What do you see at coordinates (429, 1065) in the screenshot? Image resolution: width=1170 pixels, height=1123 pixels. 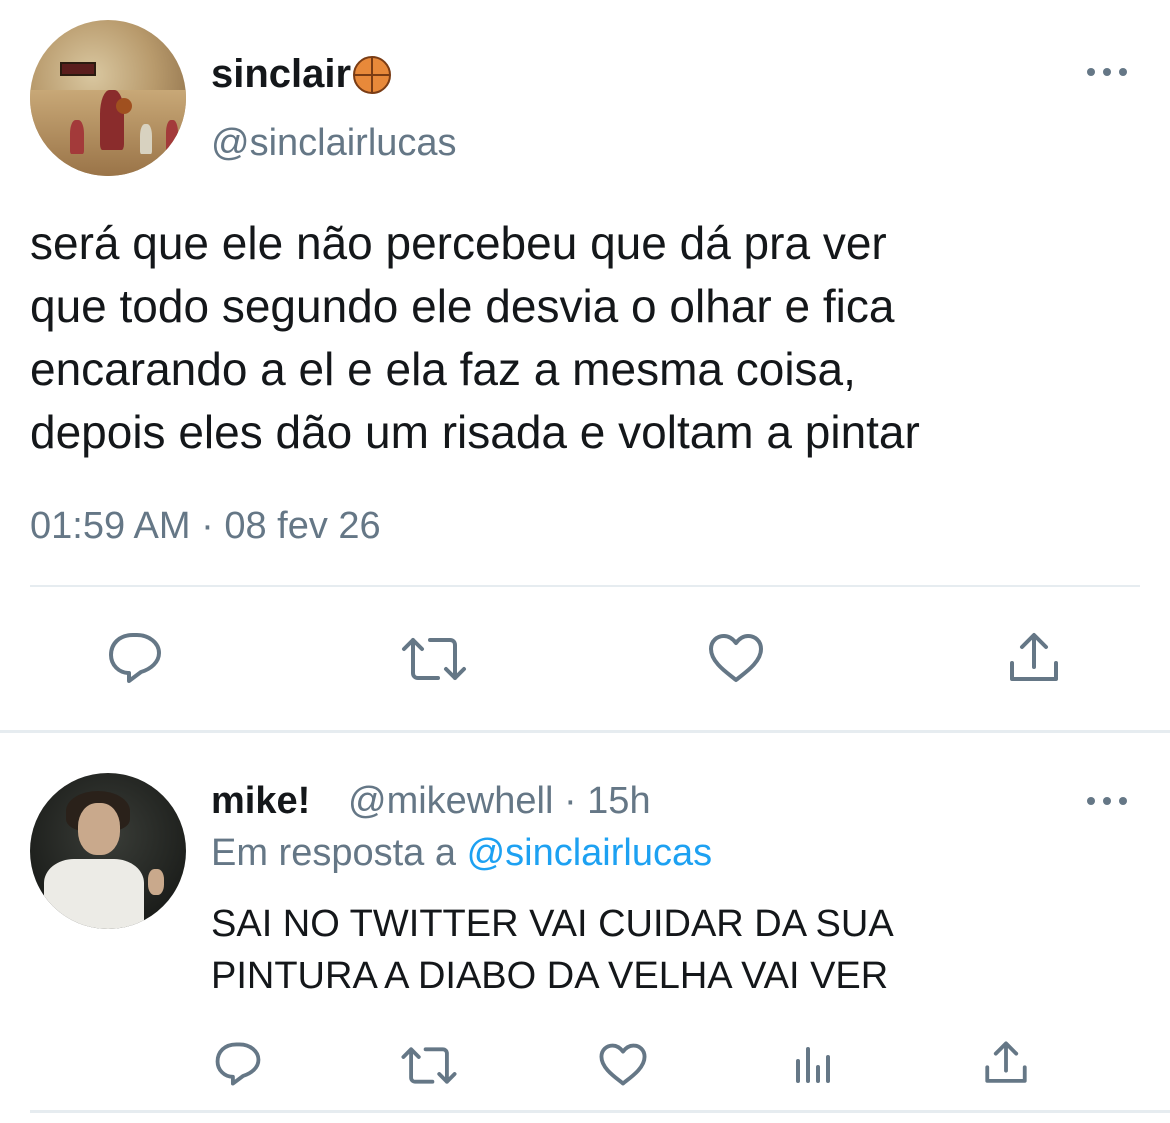 I see `reply-retweet-icon` at bounding box center [429, 1065].